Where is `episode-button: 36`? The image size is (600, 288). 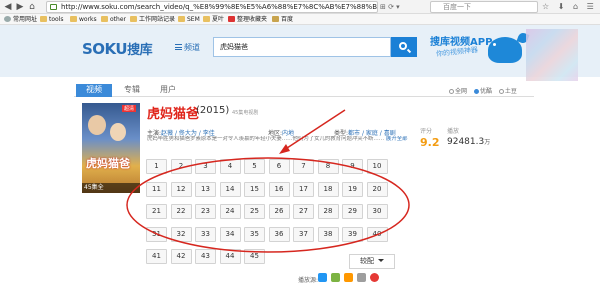 episode-button: 36 is located at coordinates (279, 234).